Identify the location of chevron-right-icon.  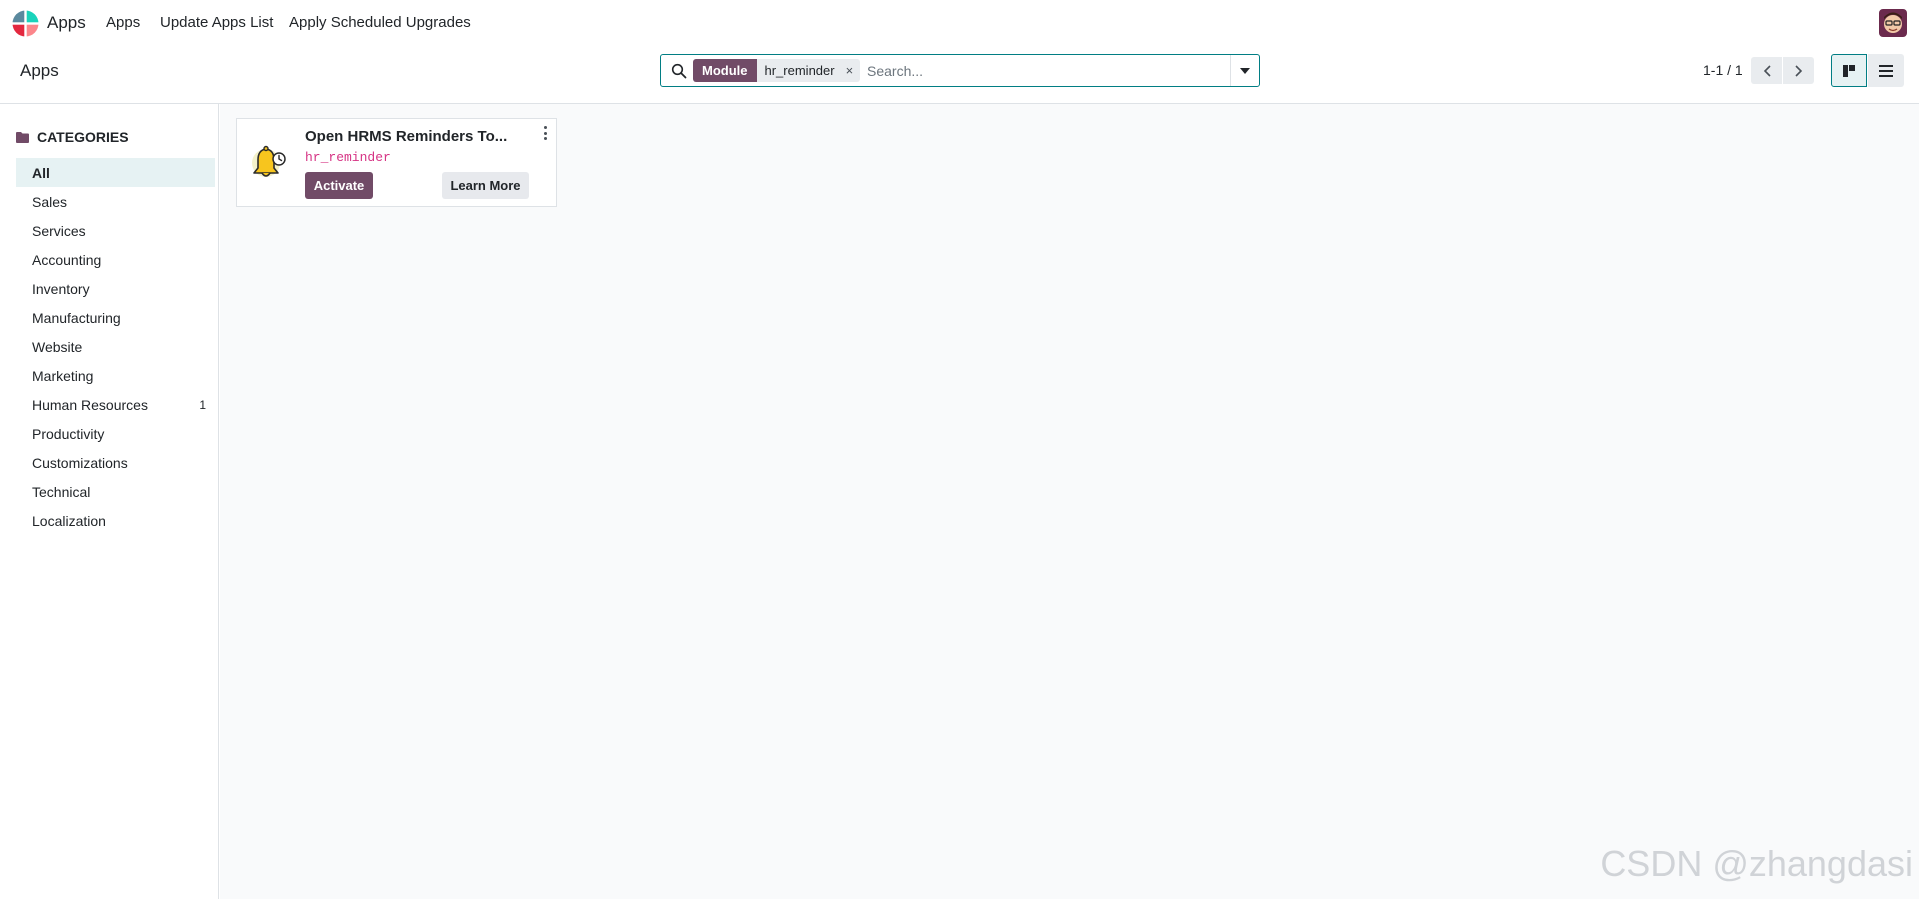
(1798, 70).